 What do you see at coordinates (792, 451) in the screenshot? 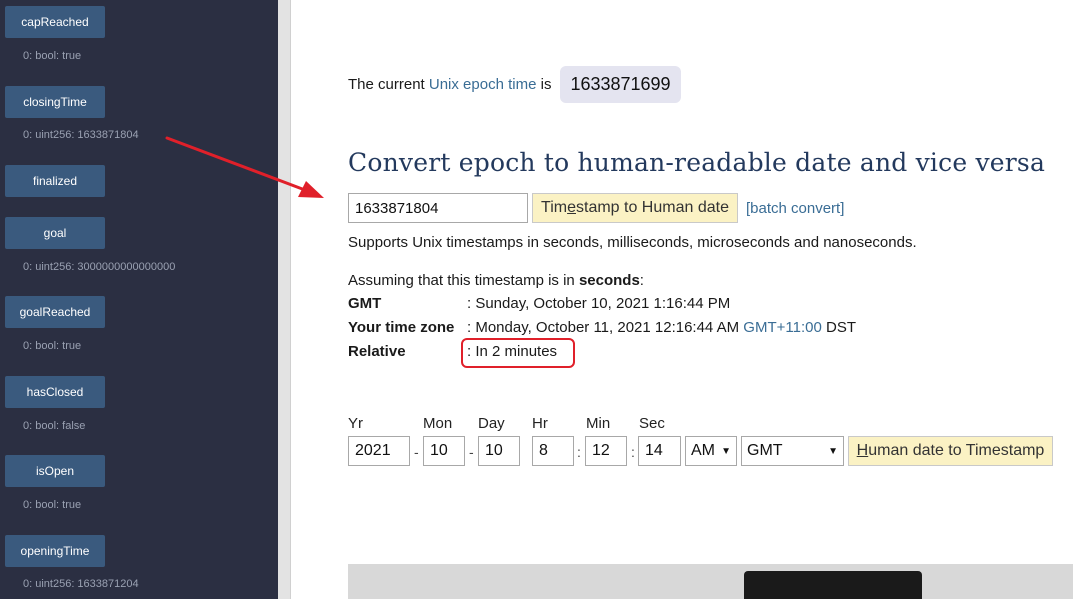
I see `timezone-select: GMT ▼` at bounding box center [792, 451].